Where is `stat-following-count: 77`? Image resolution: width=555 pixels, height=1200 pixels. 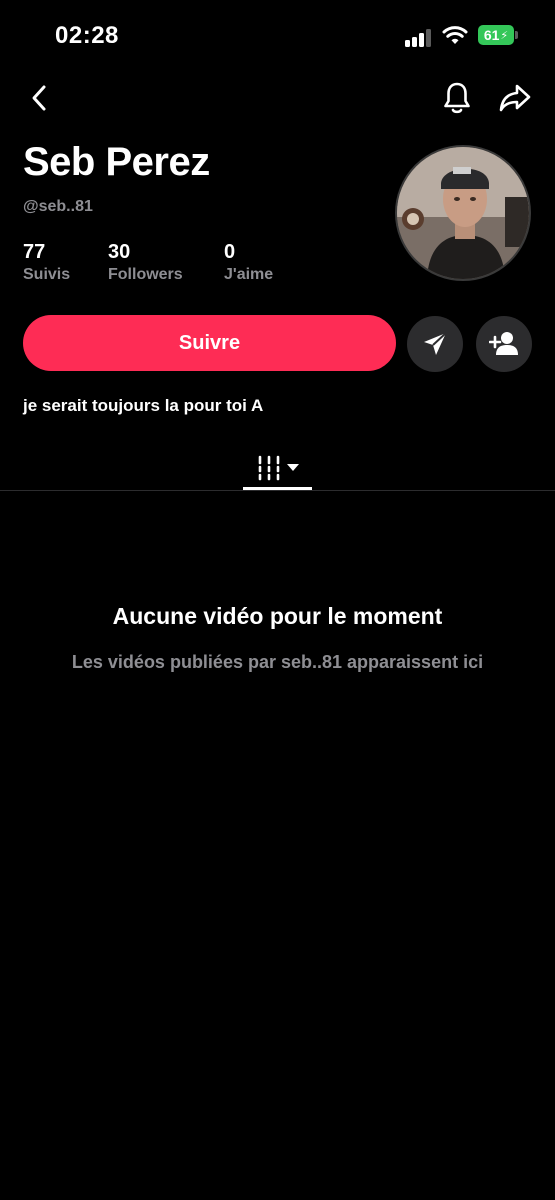
stat-following-count: 77 is located at coordinates (34, 252).